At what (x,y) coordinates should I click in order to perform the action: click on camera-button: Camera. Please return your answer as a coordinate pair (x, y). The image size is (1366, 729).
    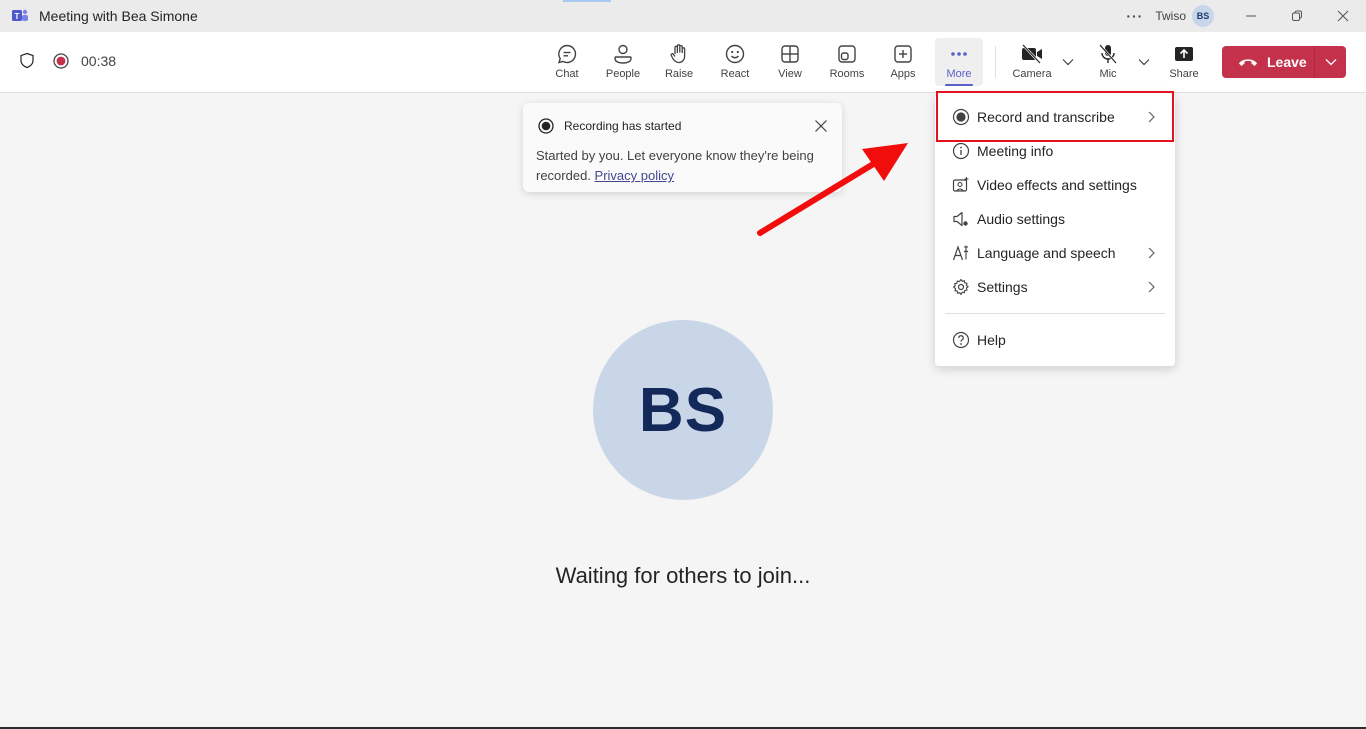
    Looking at the image, I should click on (1032, 62).